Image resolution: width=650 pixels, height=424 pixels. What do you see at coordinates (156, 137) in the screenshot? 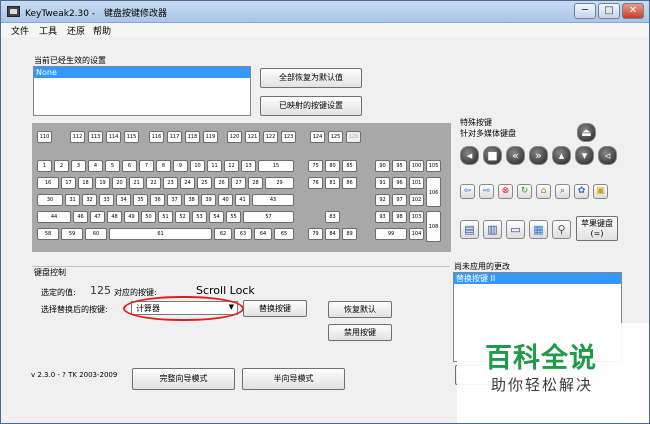
I see `key-116: 116` at bounding box center [156, 137].